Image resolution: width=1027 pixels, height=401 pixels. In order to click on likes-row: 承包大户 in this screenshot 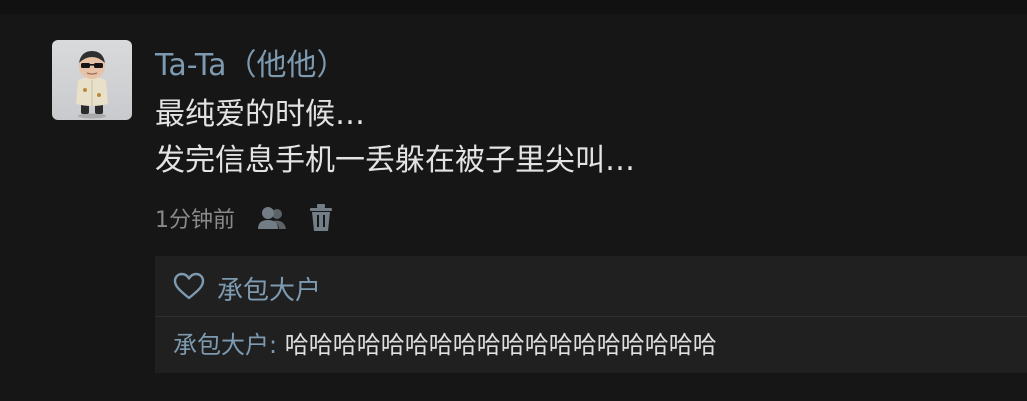, I will do `click(247, 288)`.